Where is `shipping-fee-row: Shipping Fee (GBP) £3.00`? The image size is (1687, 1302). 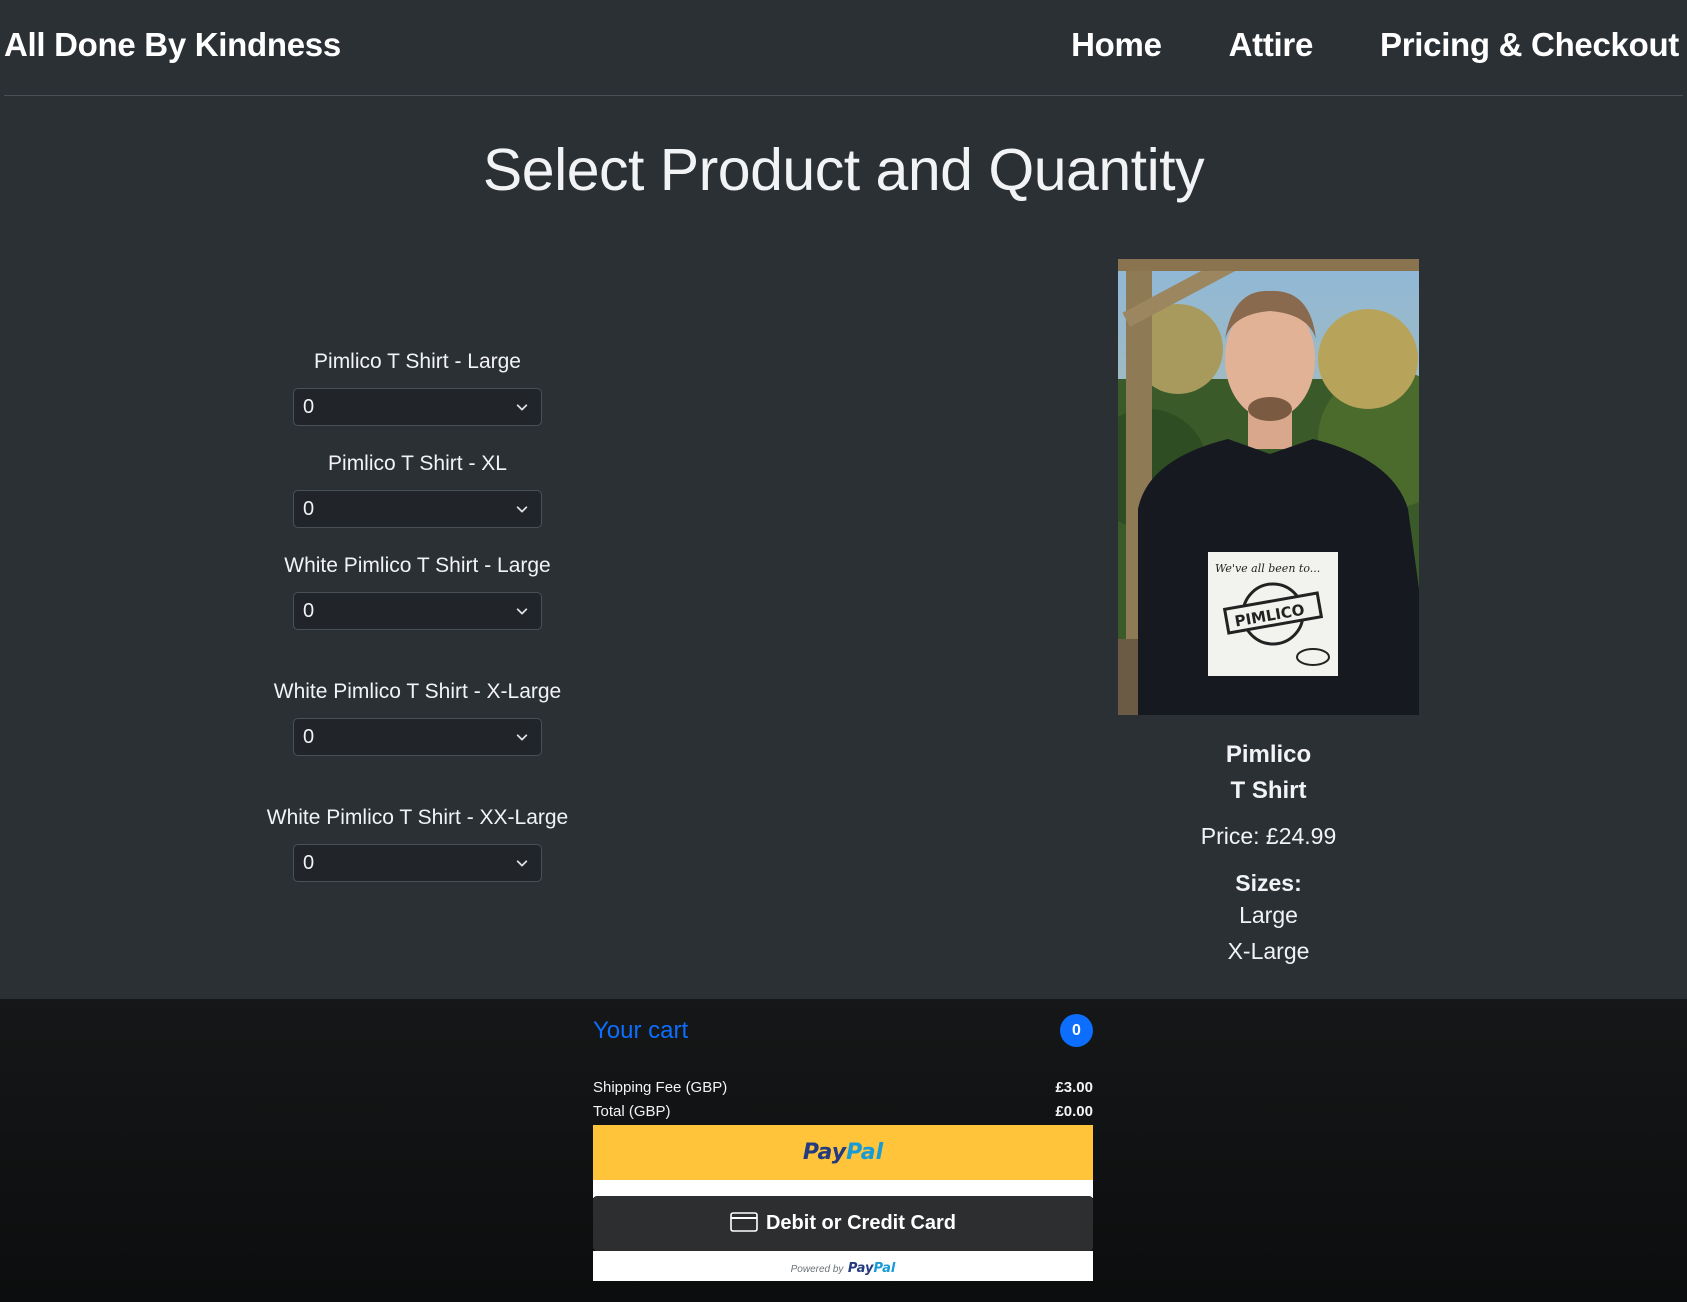 shipping-fee-row: Shipping Fee (GBP) £3.00 is located at coordinates (843, 1087).